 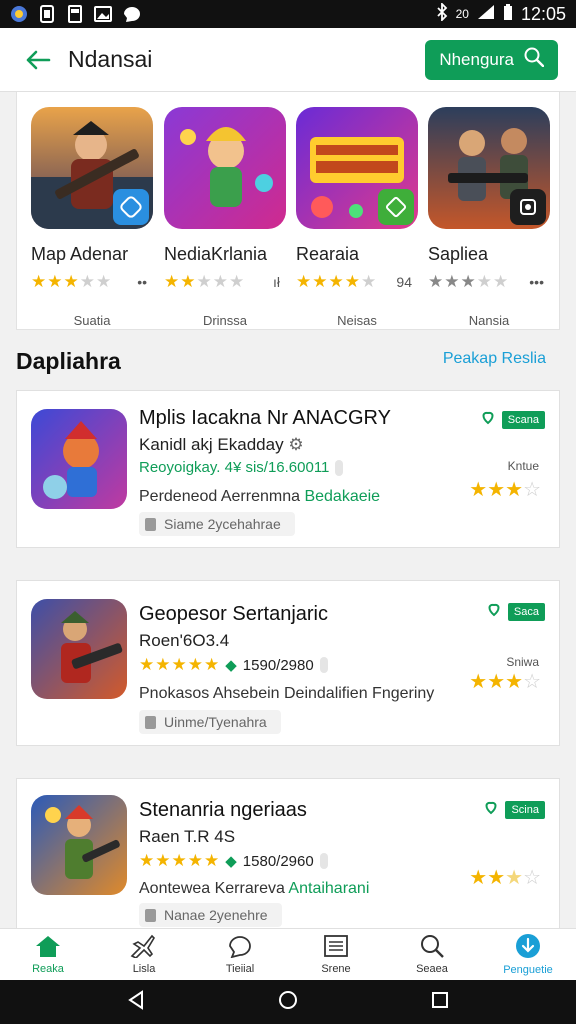 What do you see at coordinates (543, 13) in the screenshot?
I see `clock: 12:05` at bounding box center [543, 13].